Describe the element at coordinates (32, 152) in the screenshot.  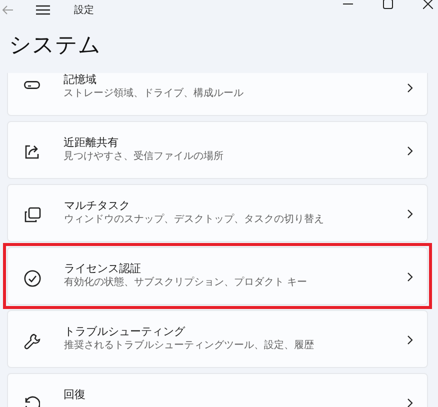
I see `share-icon` at that location.